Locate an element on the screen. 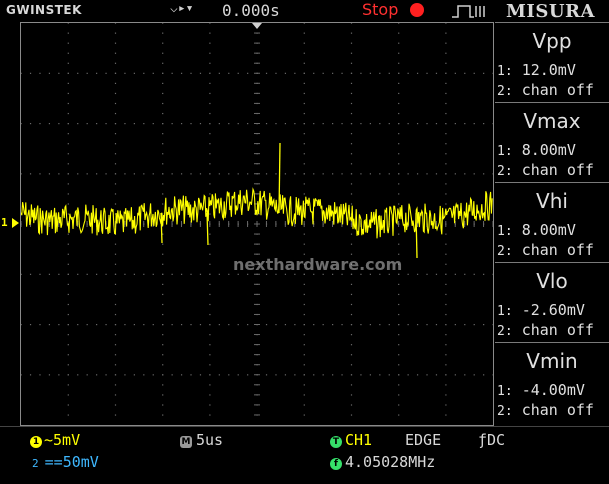  measurement-ch1-line: 1: -4.00mV is located at coordinates (541, 390).